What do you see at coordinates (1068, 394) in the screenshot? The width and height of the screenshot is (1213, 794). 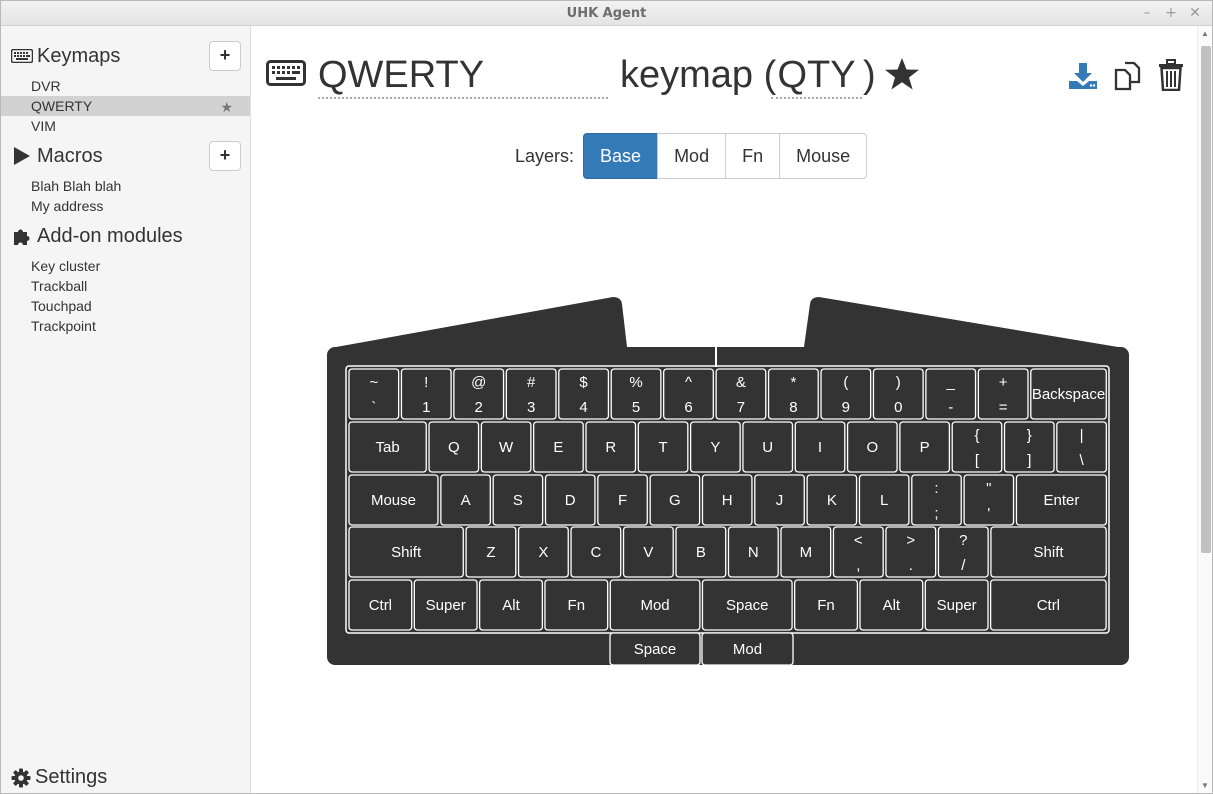 I see `key-backspace: Backspace` at bounding box center [1068, 394].